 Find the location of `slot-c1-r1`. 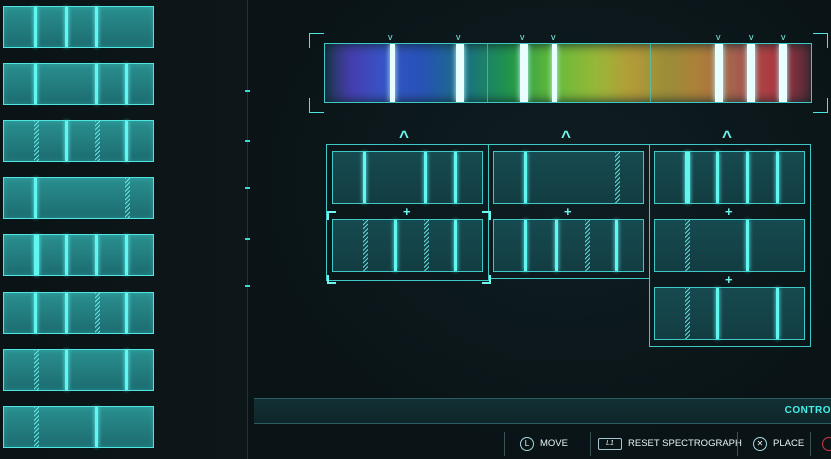

slot-c1-r1 is located at coordinates (407, 177).